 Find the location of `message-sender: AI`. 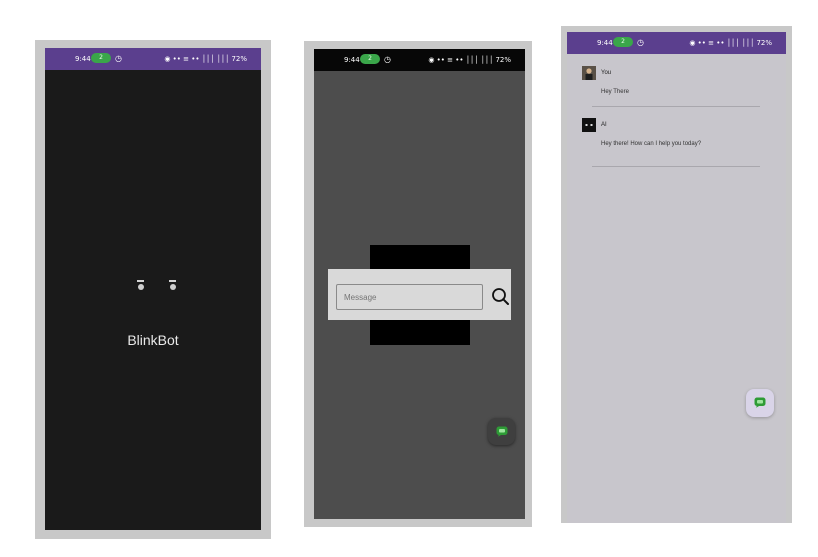

message-sender: AI is located at coordinates (604, 125).